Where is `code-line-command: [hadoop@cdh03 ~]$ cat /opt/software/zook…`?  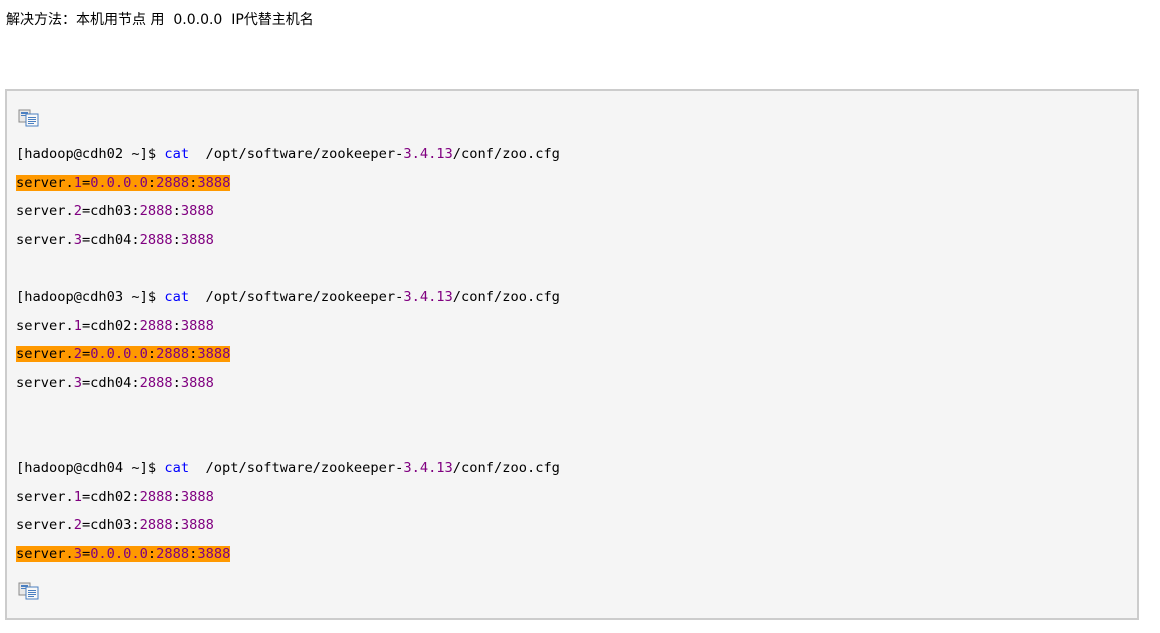
code-line-command: [hadoop@cdh03 ~]$ cat /opt/software/zook… is located at coordinates (288, 297).